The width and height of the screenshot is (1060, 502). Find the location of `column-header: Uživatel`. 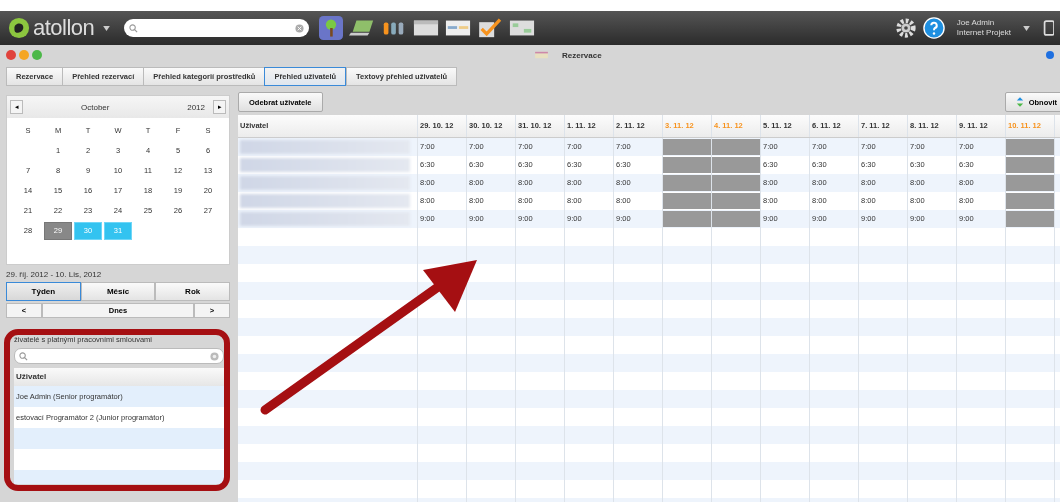

column-header: Uživatel is located at coordinates (119, 377).